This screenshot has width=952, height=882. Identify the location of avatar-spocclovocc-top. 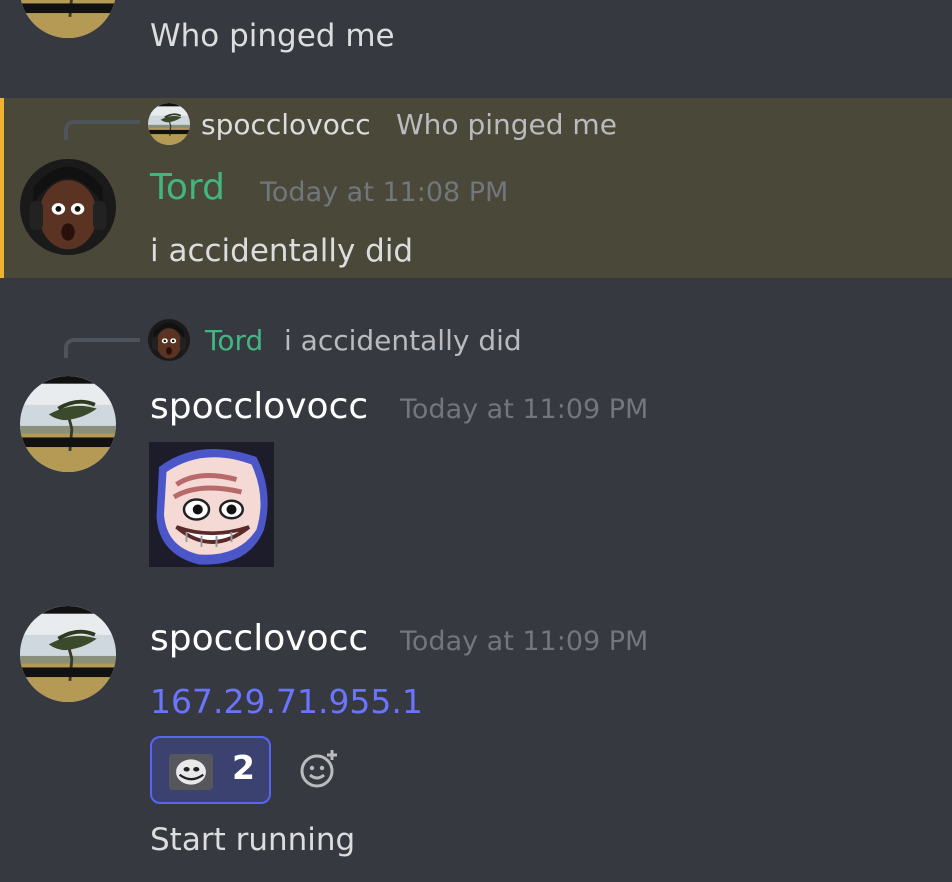
(68, 19).